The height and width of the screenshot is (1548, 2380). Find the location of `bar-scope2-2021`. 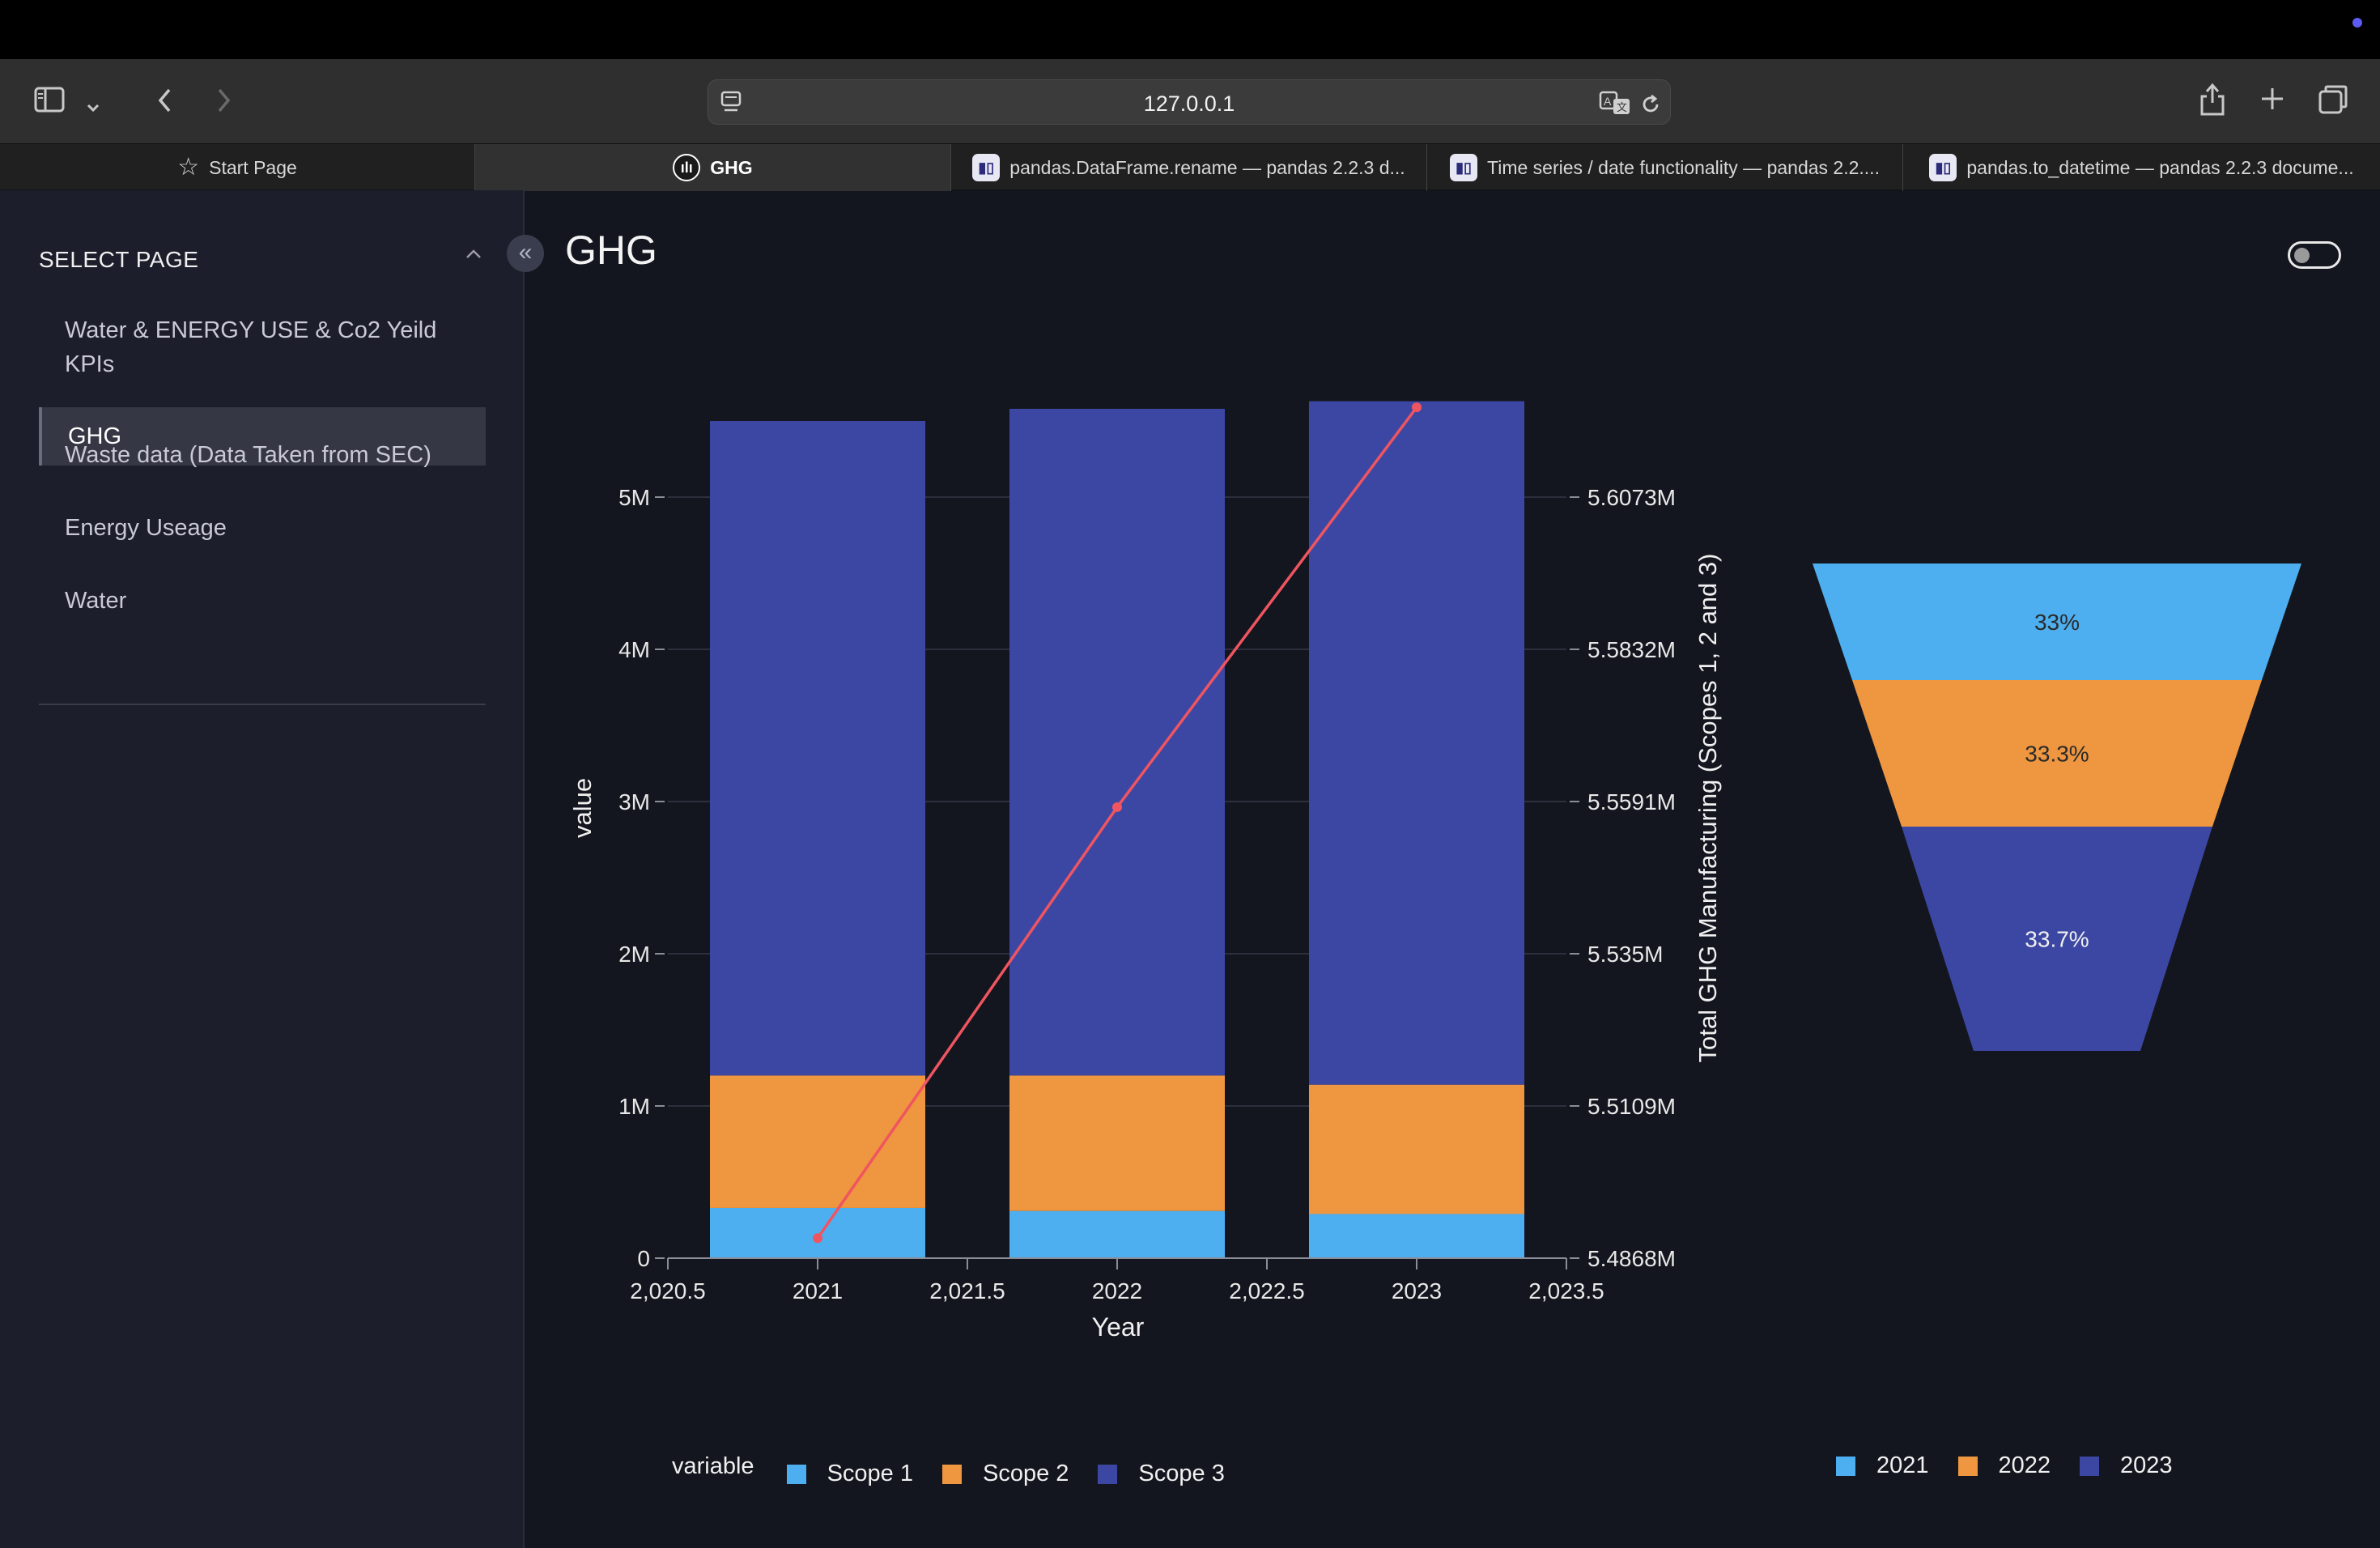

bar-scope2-2021 is located at coordinates (817, 1141).